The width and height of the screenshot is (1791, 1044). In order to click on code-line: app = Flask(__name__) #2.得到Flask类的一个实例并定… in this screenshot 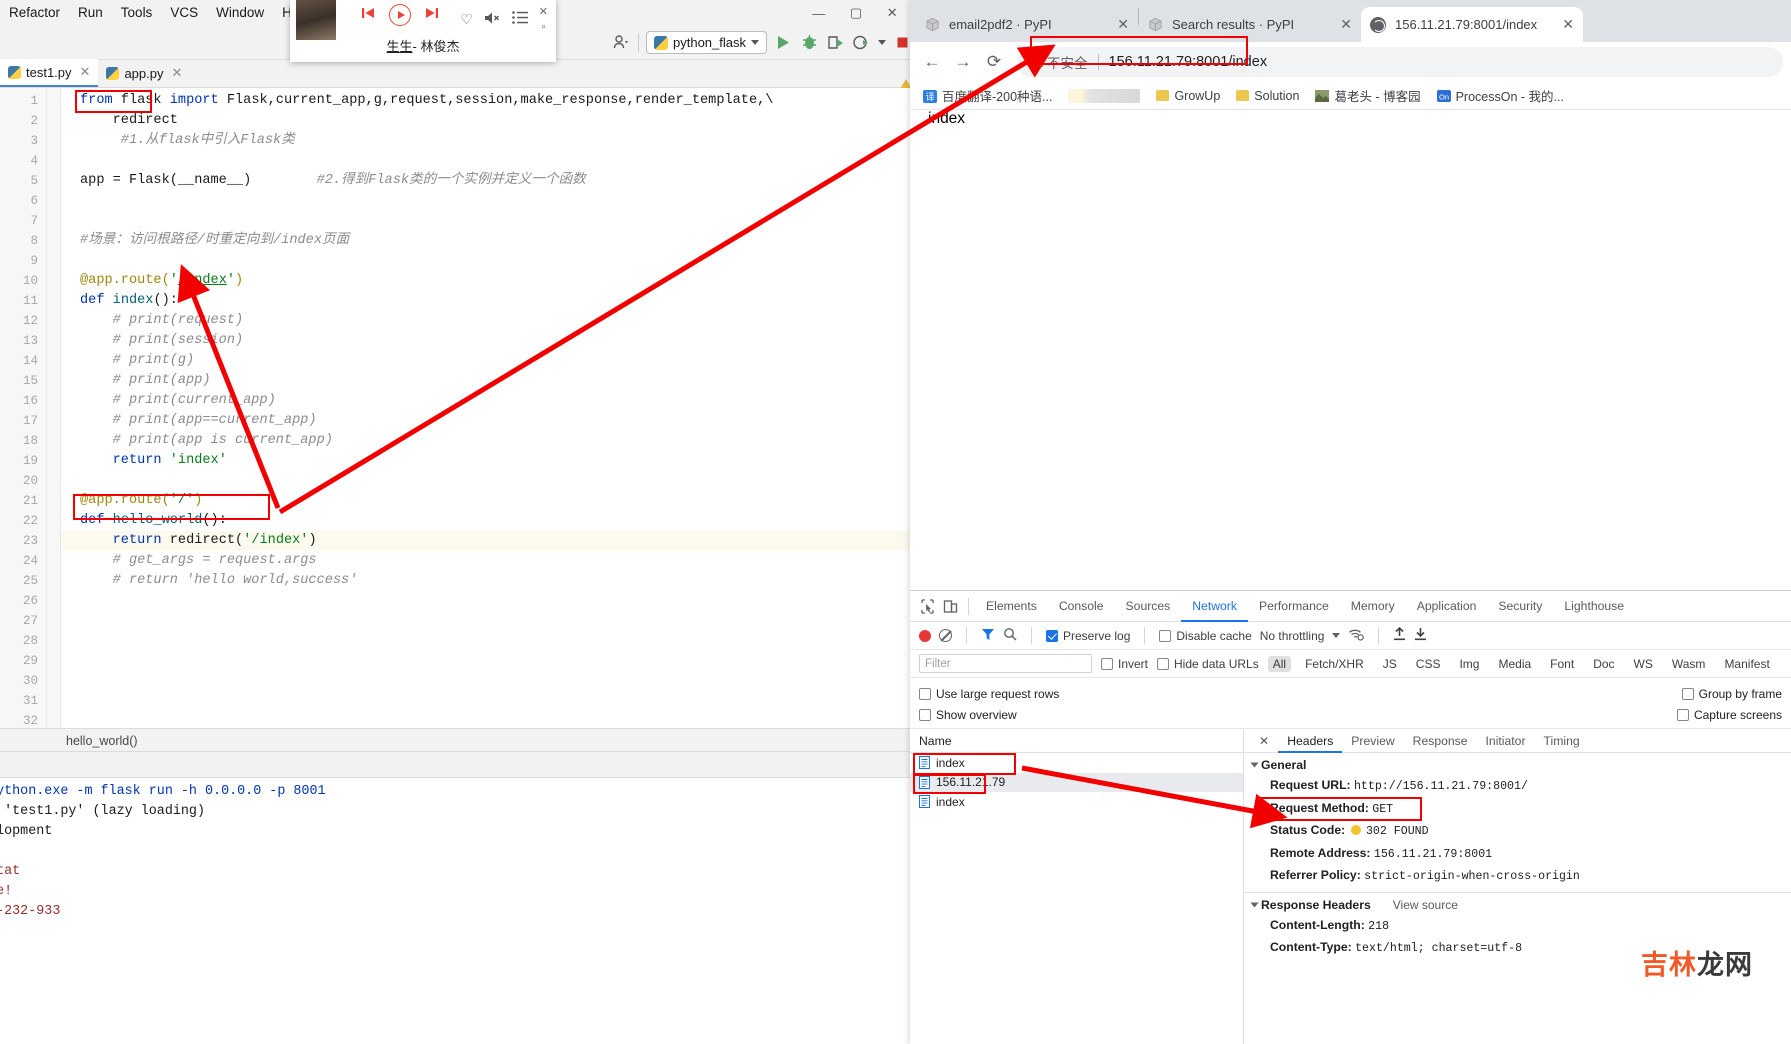, I will do `click(333, 181)`.